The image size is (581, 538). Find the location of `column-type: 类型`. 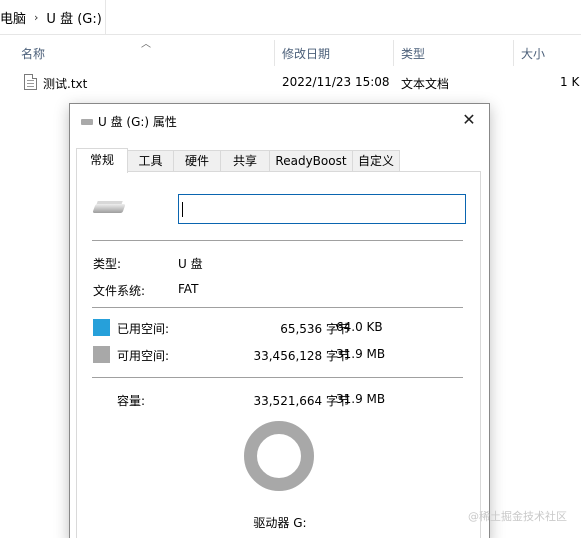

column-type: 类型 is located at coordinates (413, 53).